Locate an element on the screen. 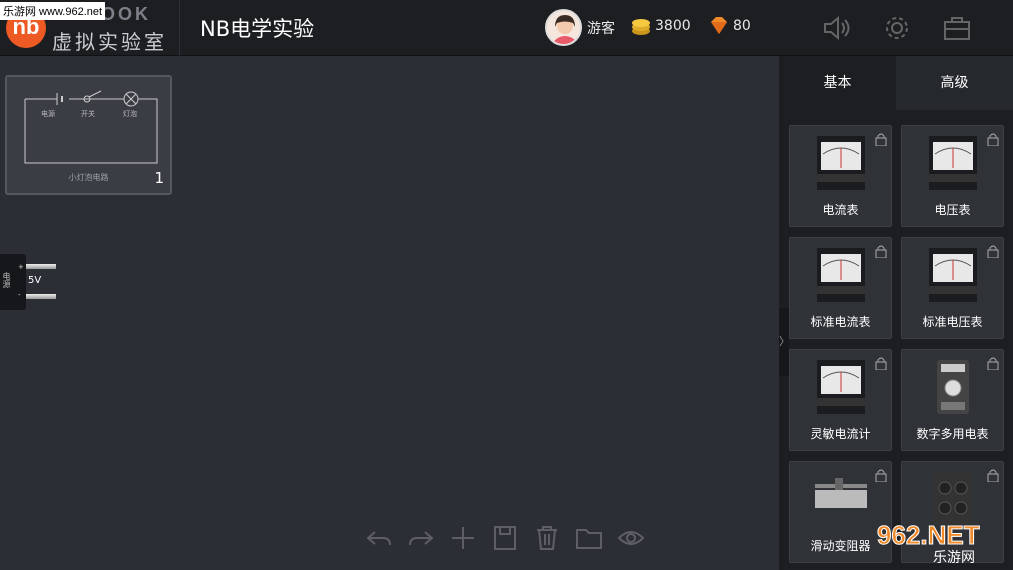 The image size is (1013, 570). component-label: 数字多用电表 is located at coordinates (952, 434).